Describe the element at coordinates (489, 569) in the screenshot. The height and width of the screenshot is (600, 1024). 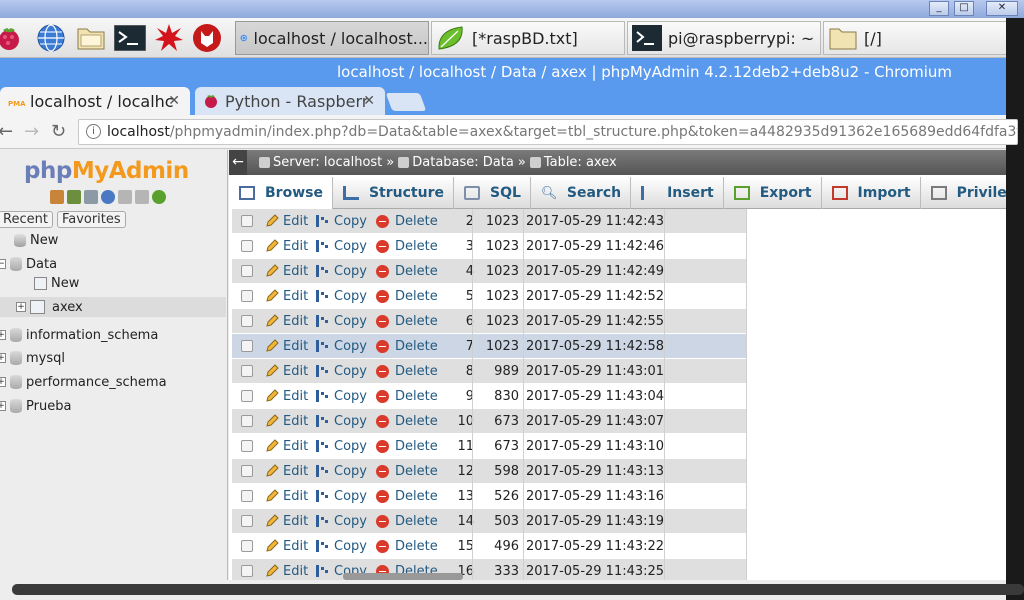
I see `table-row: Edit Copy Delete 16 333 2017-05-29 11:43:25` at that location.